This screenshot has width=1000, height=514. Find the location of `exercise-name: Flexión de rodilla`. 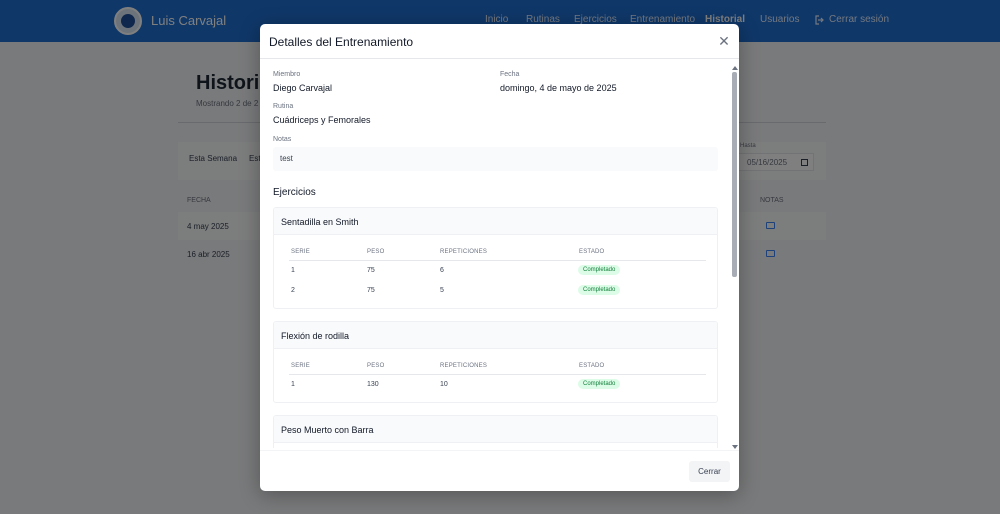

exercise-name: Flexión de rodilla is located at coordinates (495, 335).